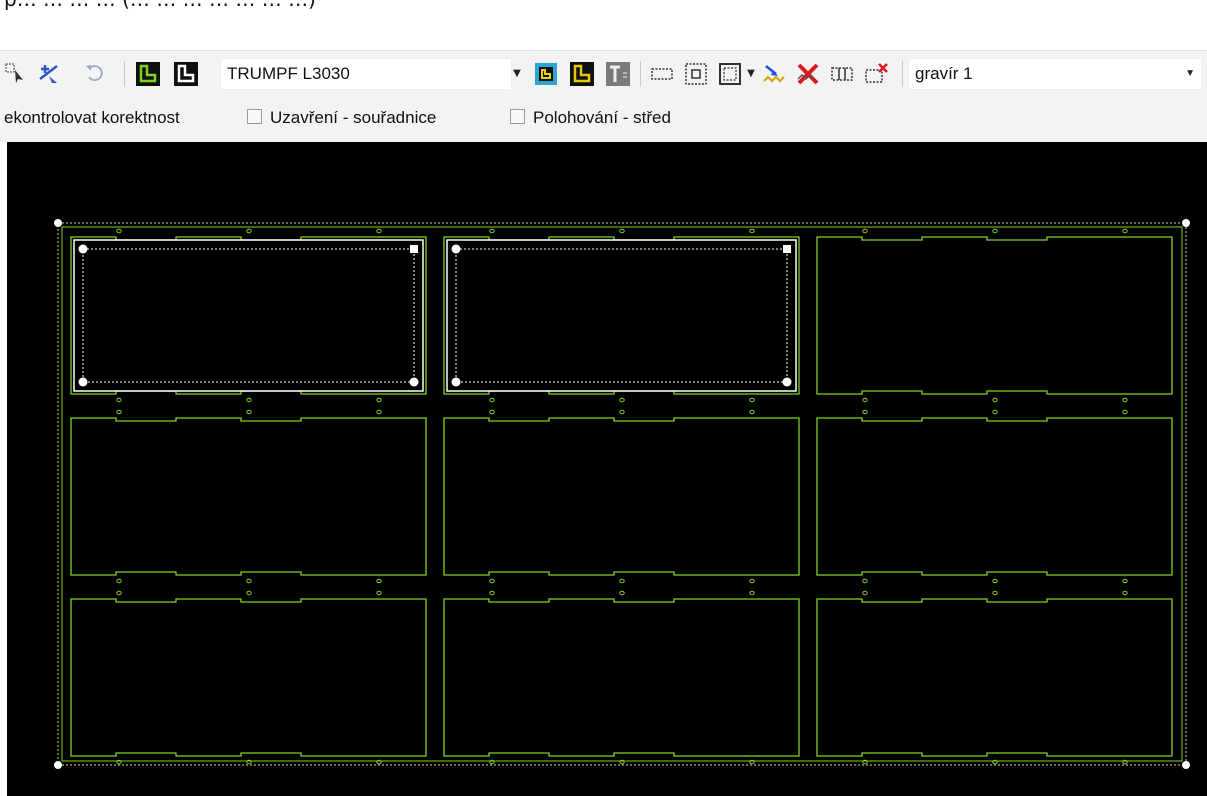 The width and height of the screenshot is (1207, 796). I want to click on machine-dropdown-arrow-icon: ▼, so click(517, 73).